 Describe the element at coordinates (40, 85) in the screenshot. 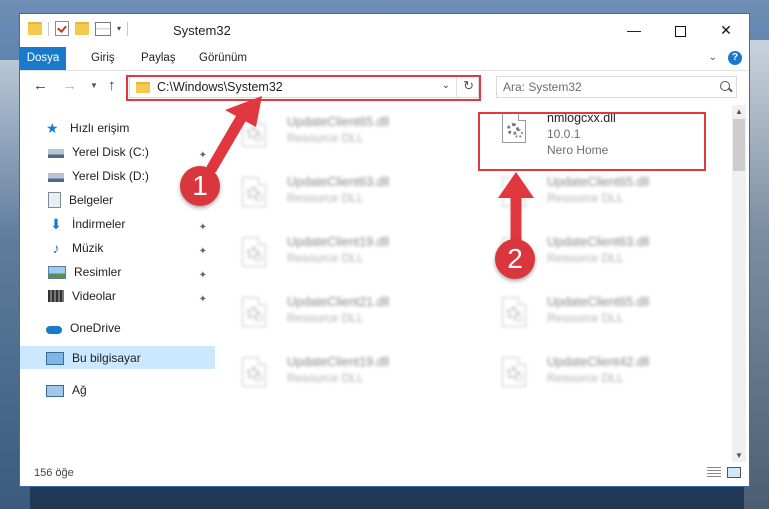

I see `back-button: ←` at that location.